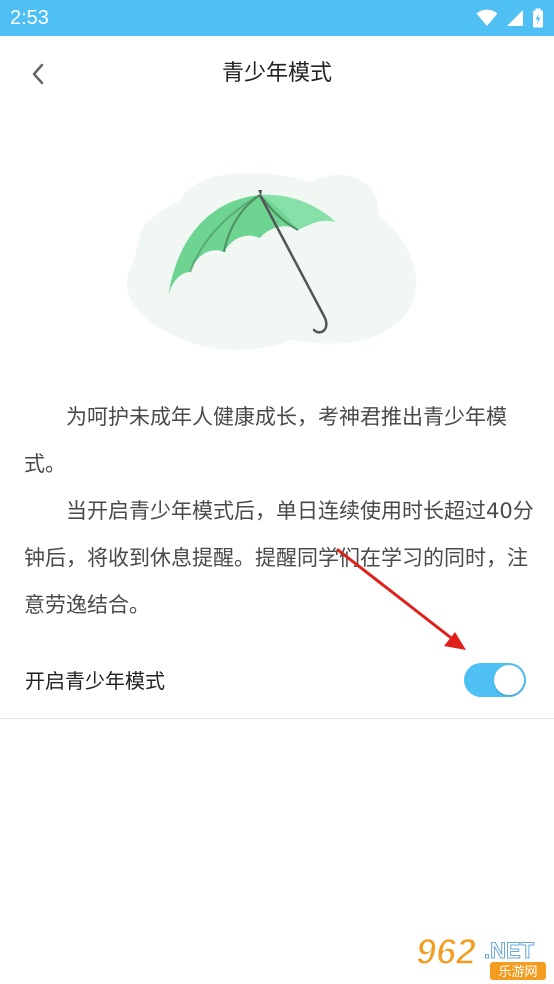 Image resolution: width=554 pixels, height=984 pixels. I want to click on status-time: 2:53, so click(29, 18).